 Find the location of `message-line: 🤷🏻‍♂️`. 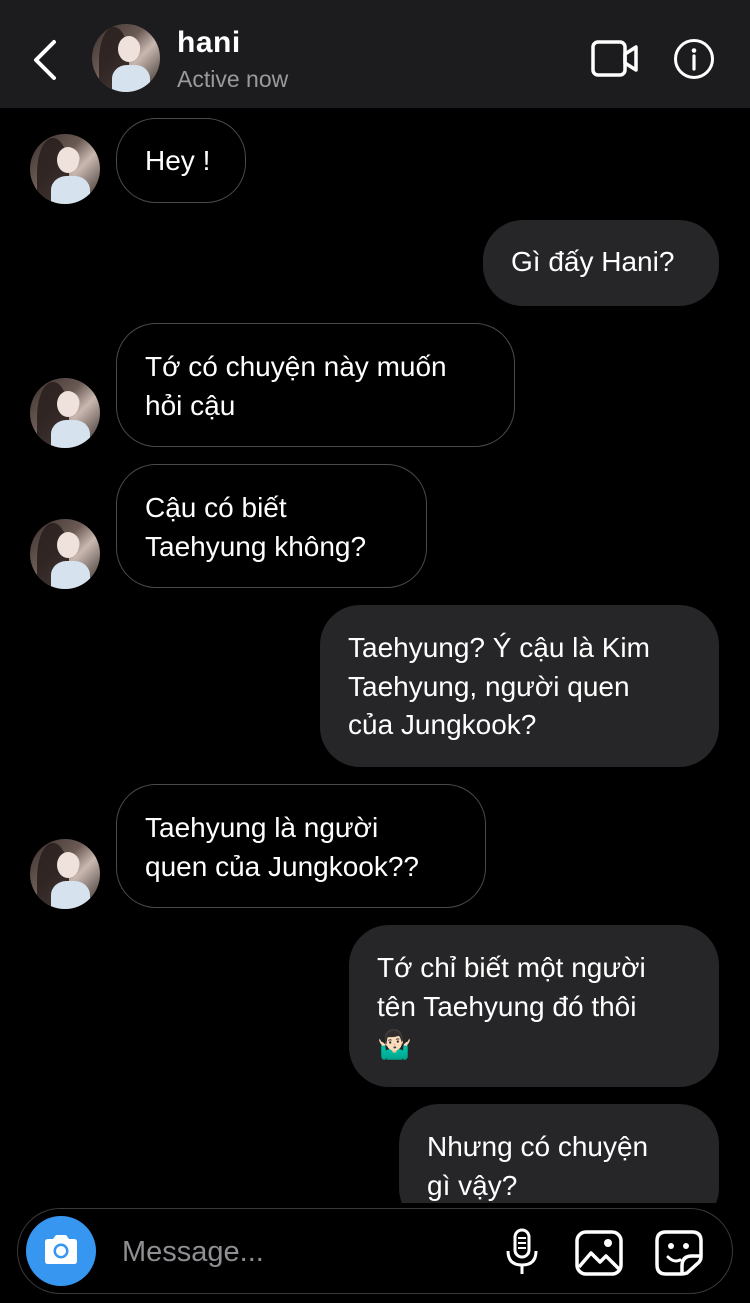

message-line: 🤷🏻‍♂️ is located at coordinates (394, 1044).